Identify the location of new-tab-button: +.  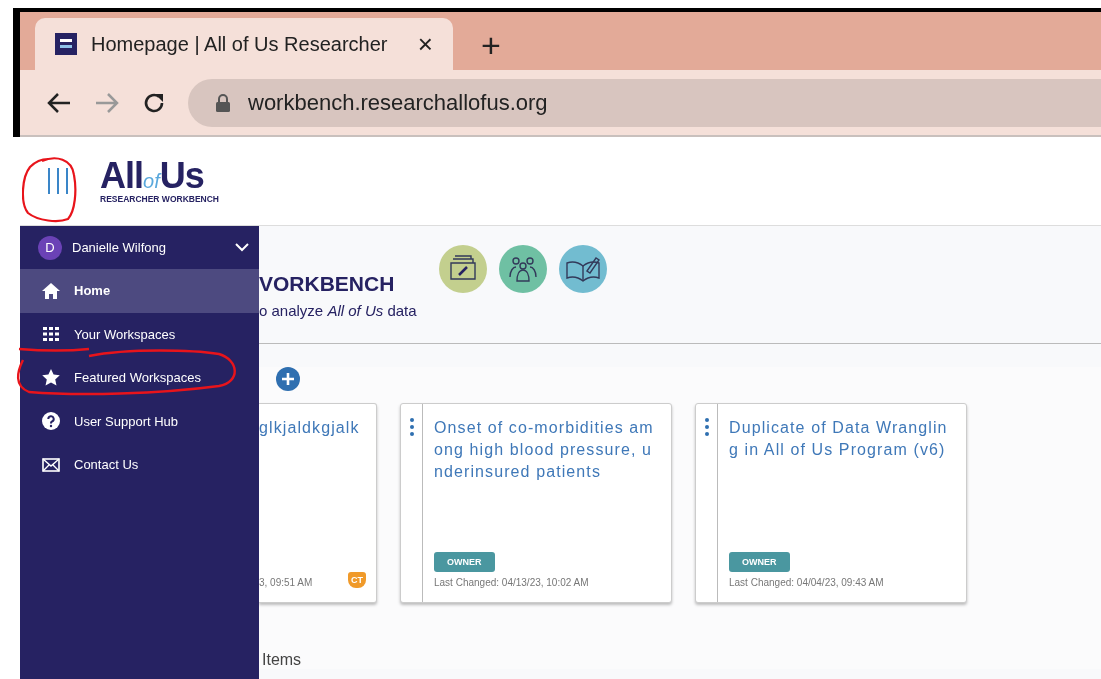
(491, 45).